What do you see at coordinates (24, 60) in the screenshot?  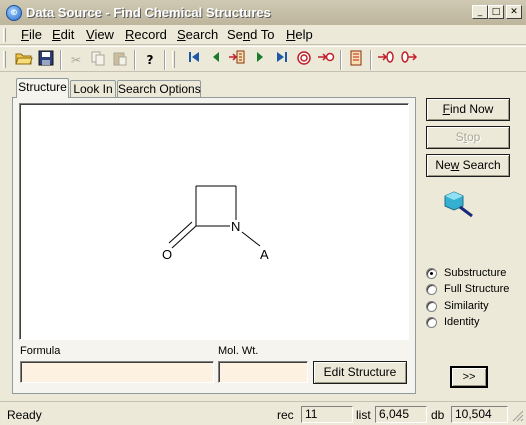 I see `open-folder-icon` at bounding box center [24, 60].